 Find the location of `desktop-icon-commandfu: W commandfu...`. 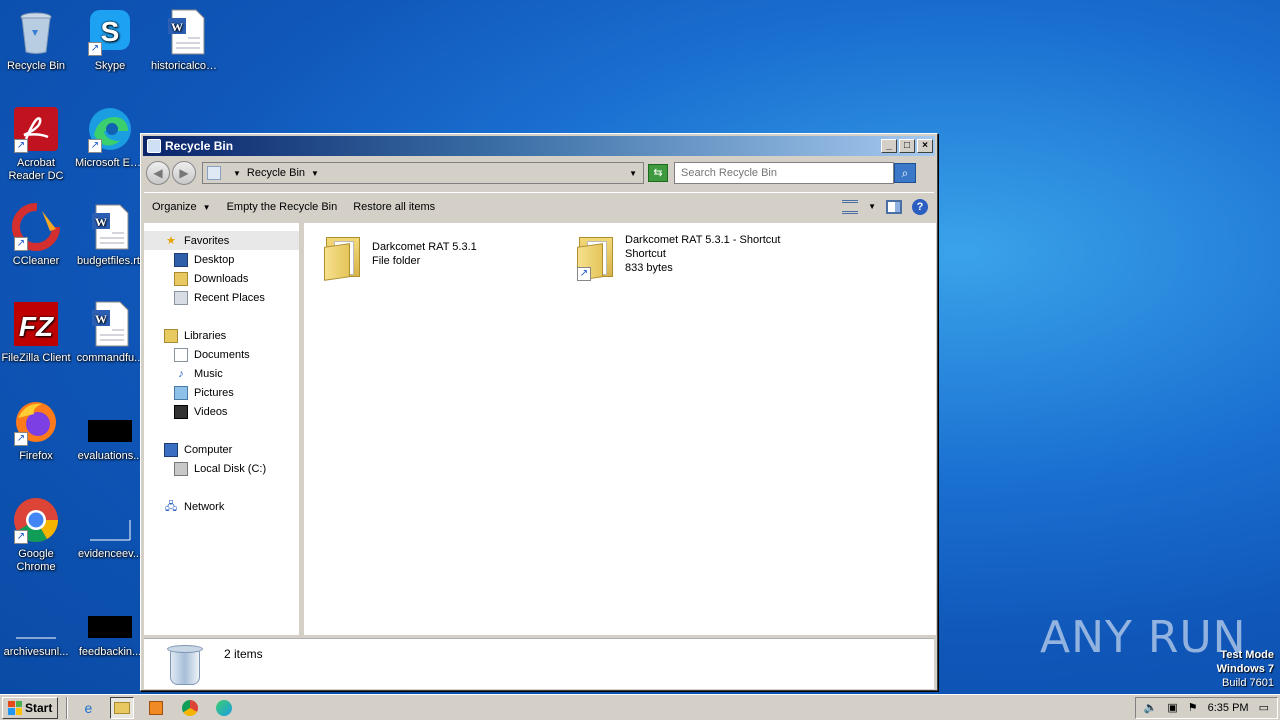

desktop-icon-commandfu: W commandfu... is located at coordinates (110, 332).